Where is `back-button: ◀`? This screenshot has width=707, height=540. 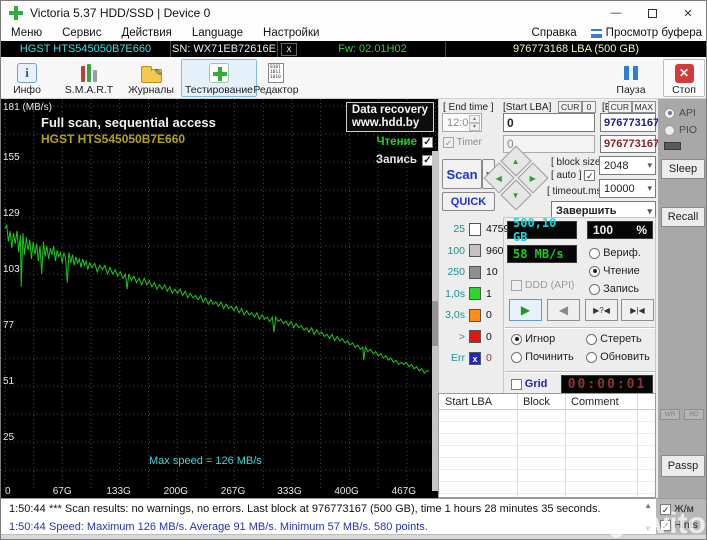 back-button: ◀ is located at coordinates (563, 310).